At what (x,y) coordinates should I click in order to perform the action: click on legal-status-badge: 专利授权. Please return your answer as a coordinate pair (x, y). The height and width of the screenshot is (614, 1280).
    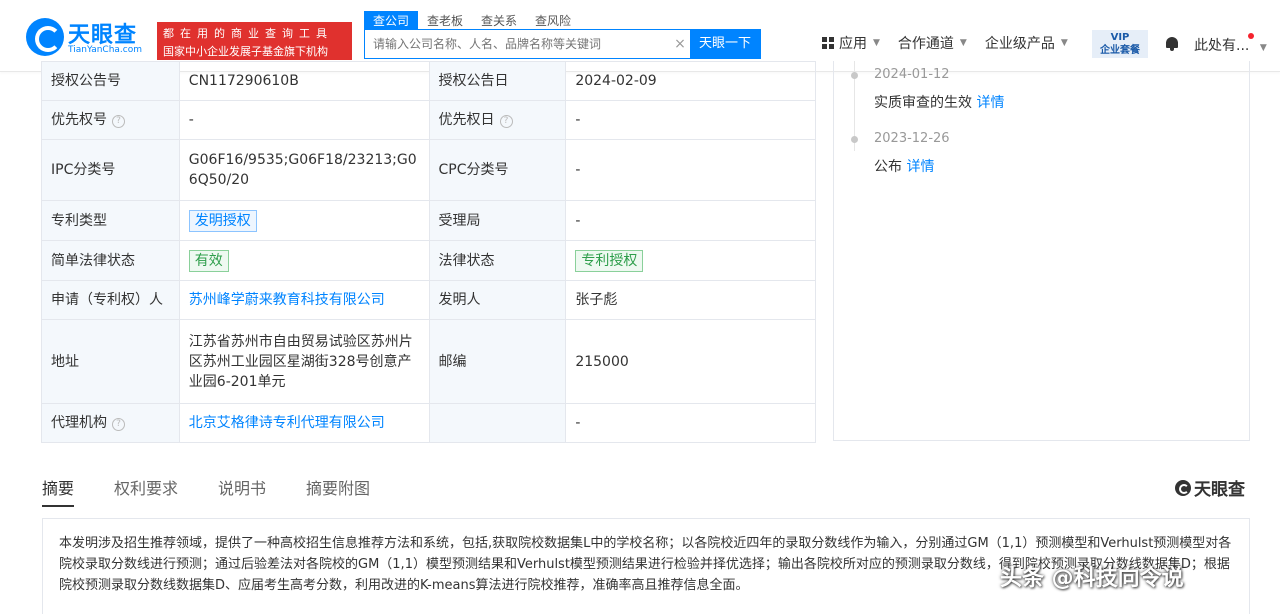
    Looking at the image, I should click on (609, 260).